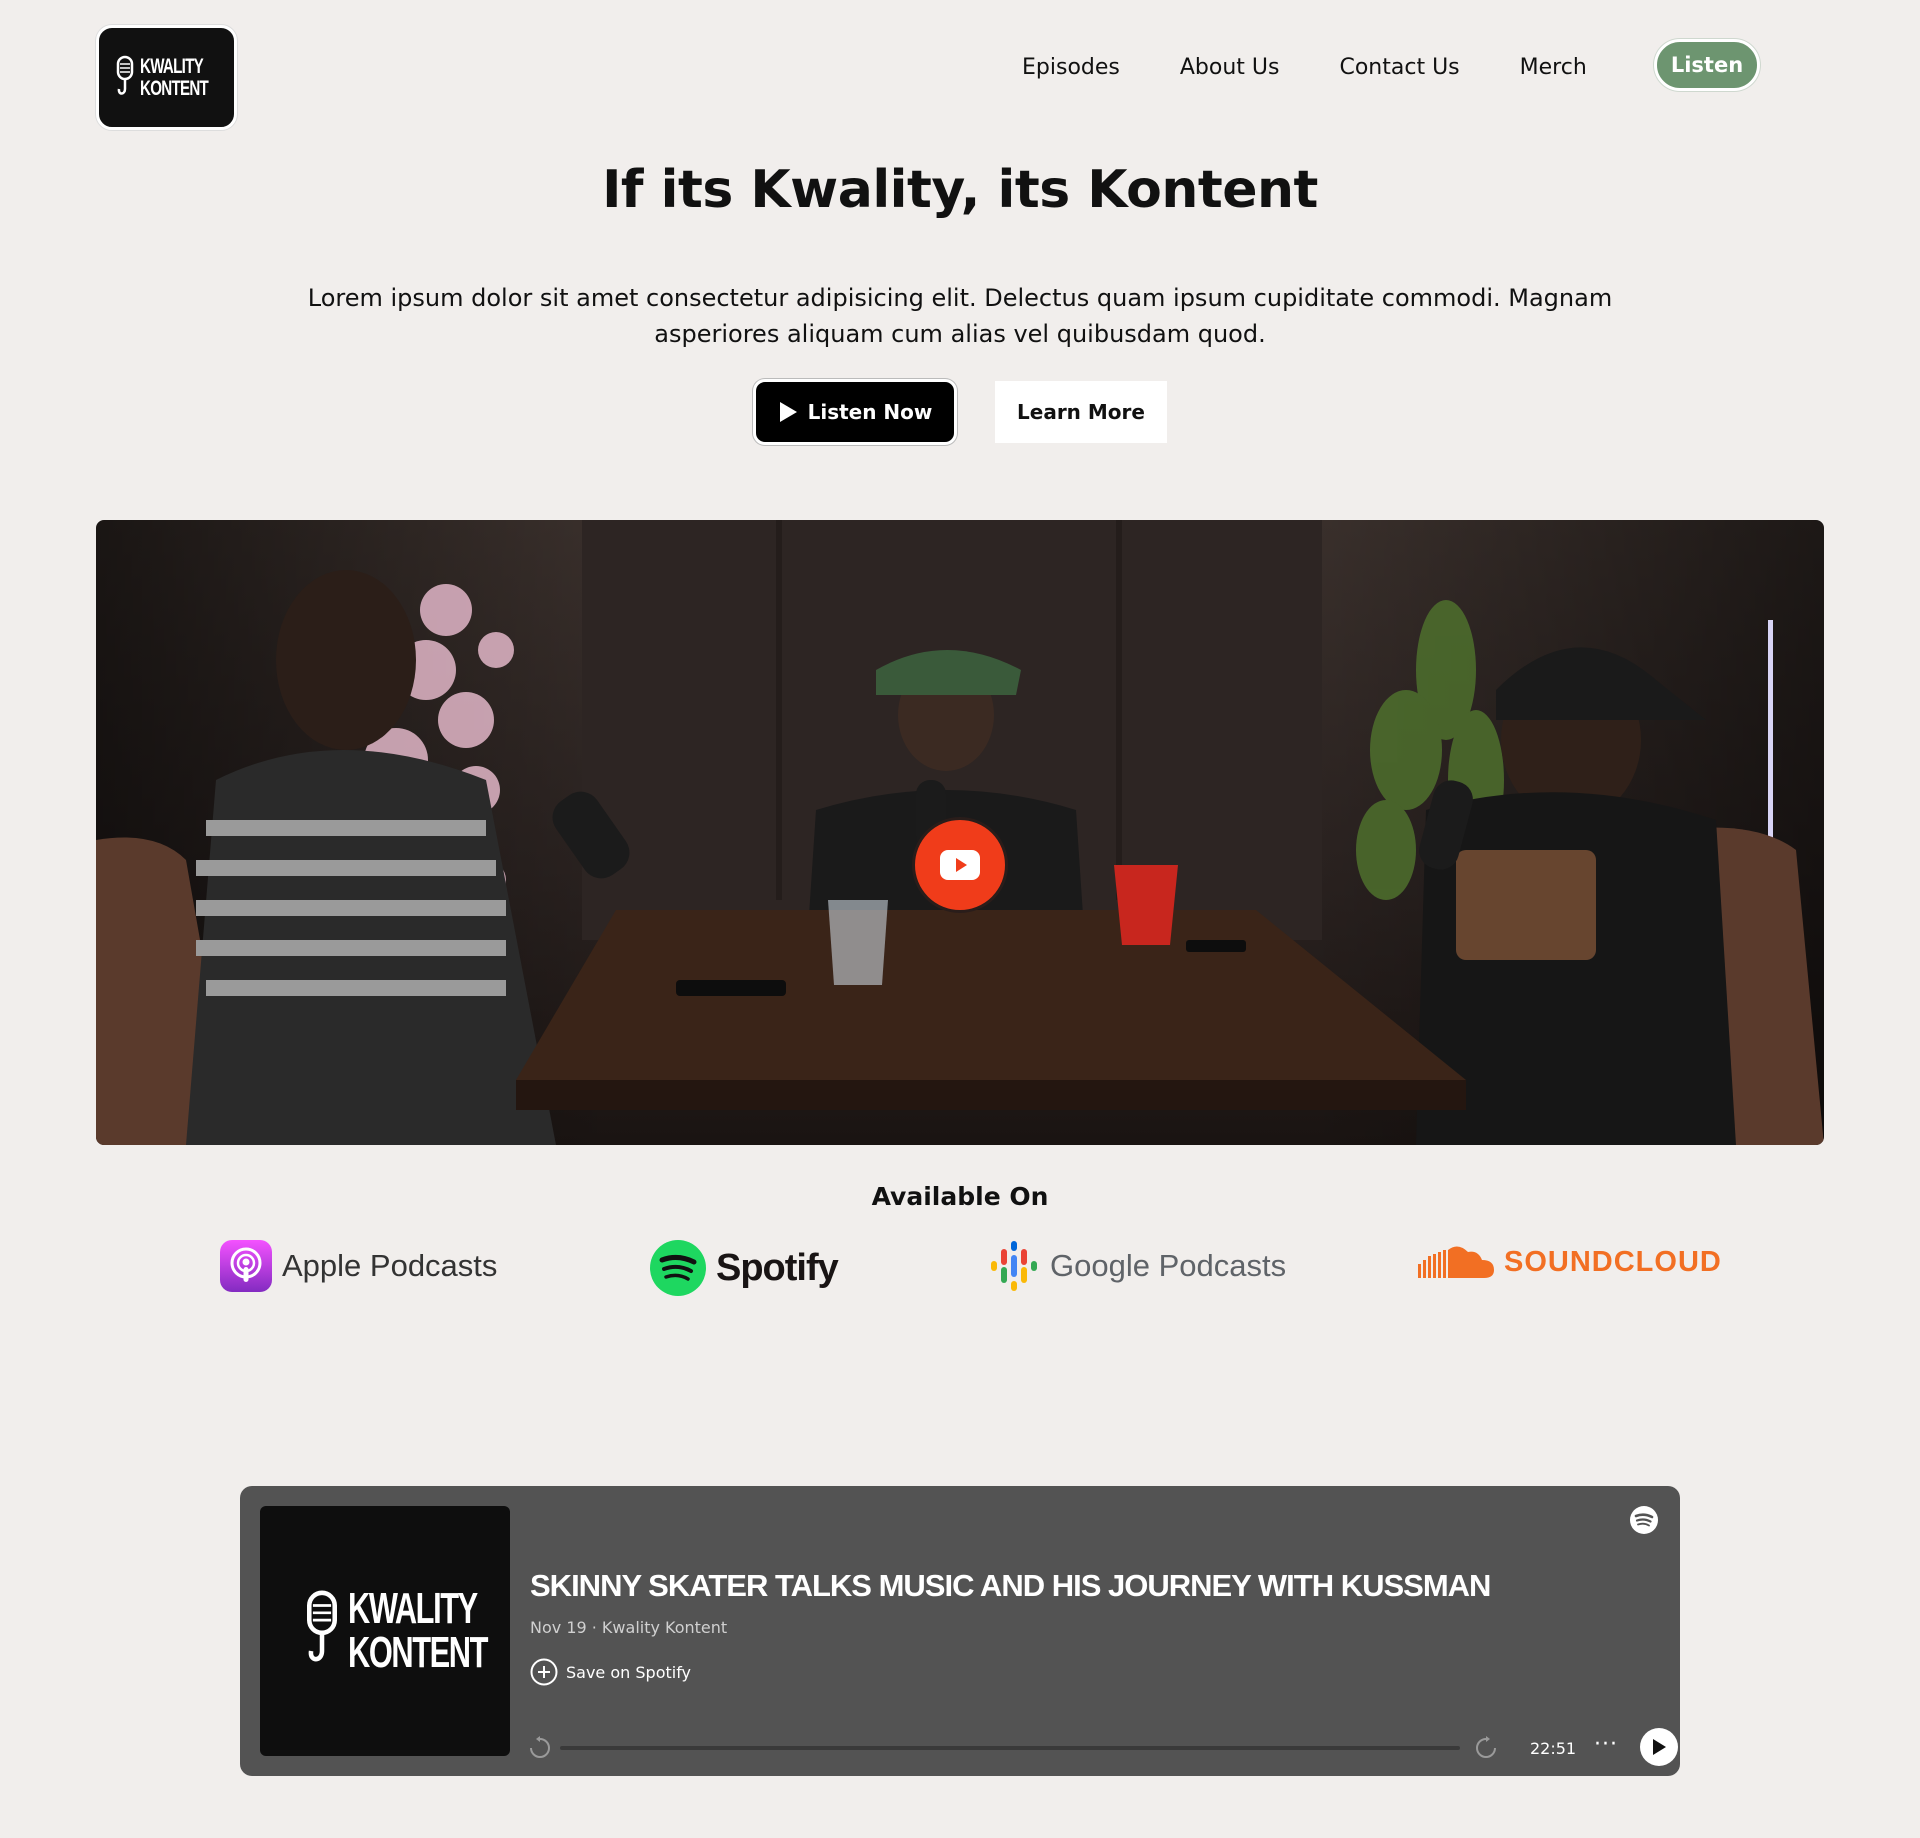 This screenshot has height=1838, width=1920. Describe the element at coordinates (960, 1196) in the screenshot. I see `available-on-title: Available On` at that location.